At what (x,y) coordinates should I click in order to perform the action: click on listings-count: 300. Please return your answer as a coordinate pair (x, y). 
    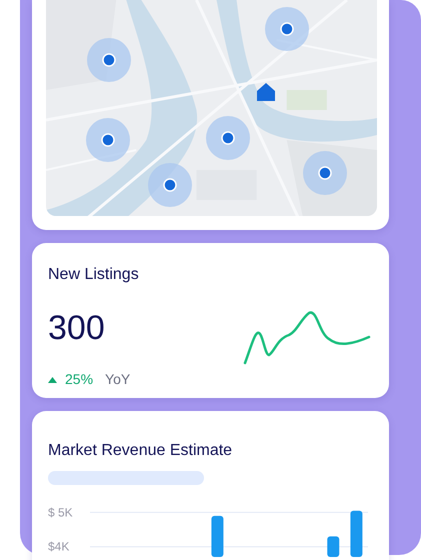
    Looking at the image, I should click on (77, 328).